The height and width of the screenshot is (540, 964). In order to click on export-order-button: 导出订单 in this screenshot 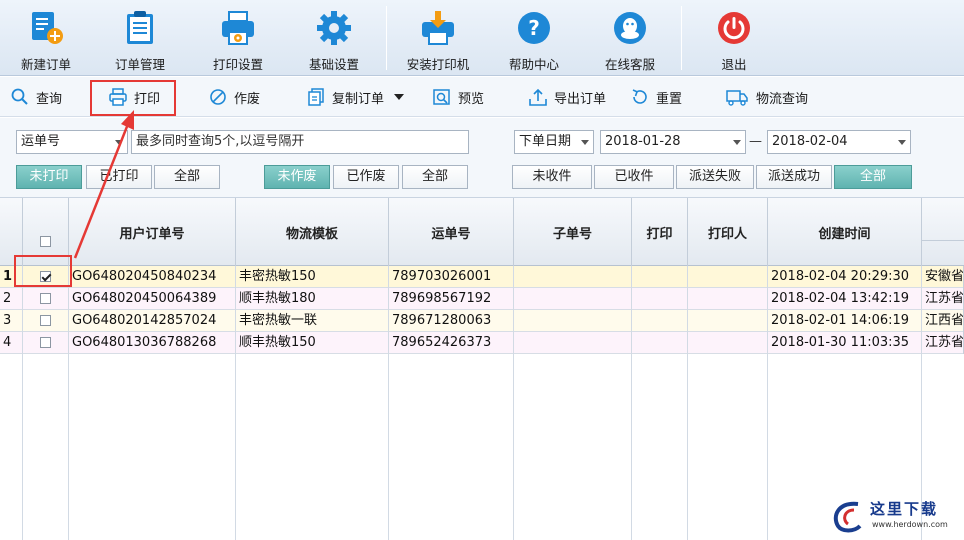, I will do `click(567, 97)`.